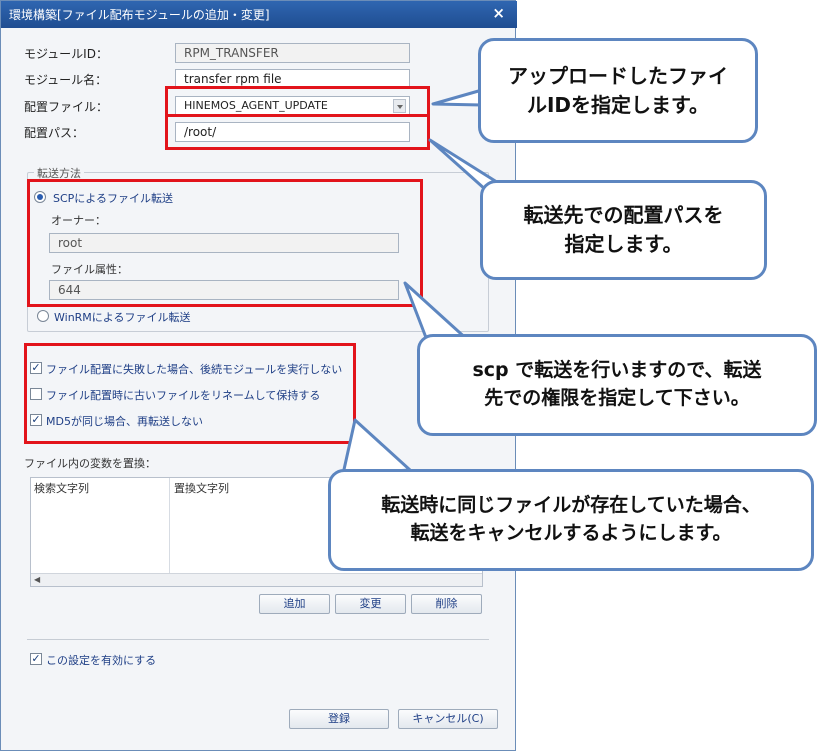  I want to click on callout-permissions-line2: 先での権限を指定して下さい。, so click(617, 398).